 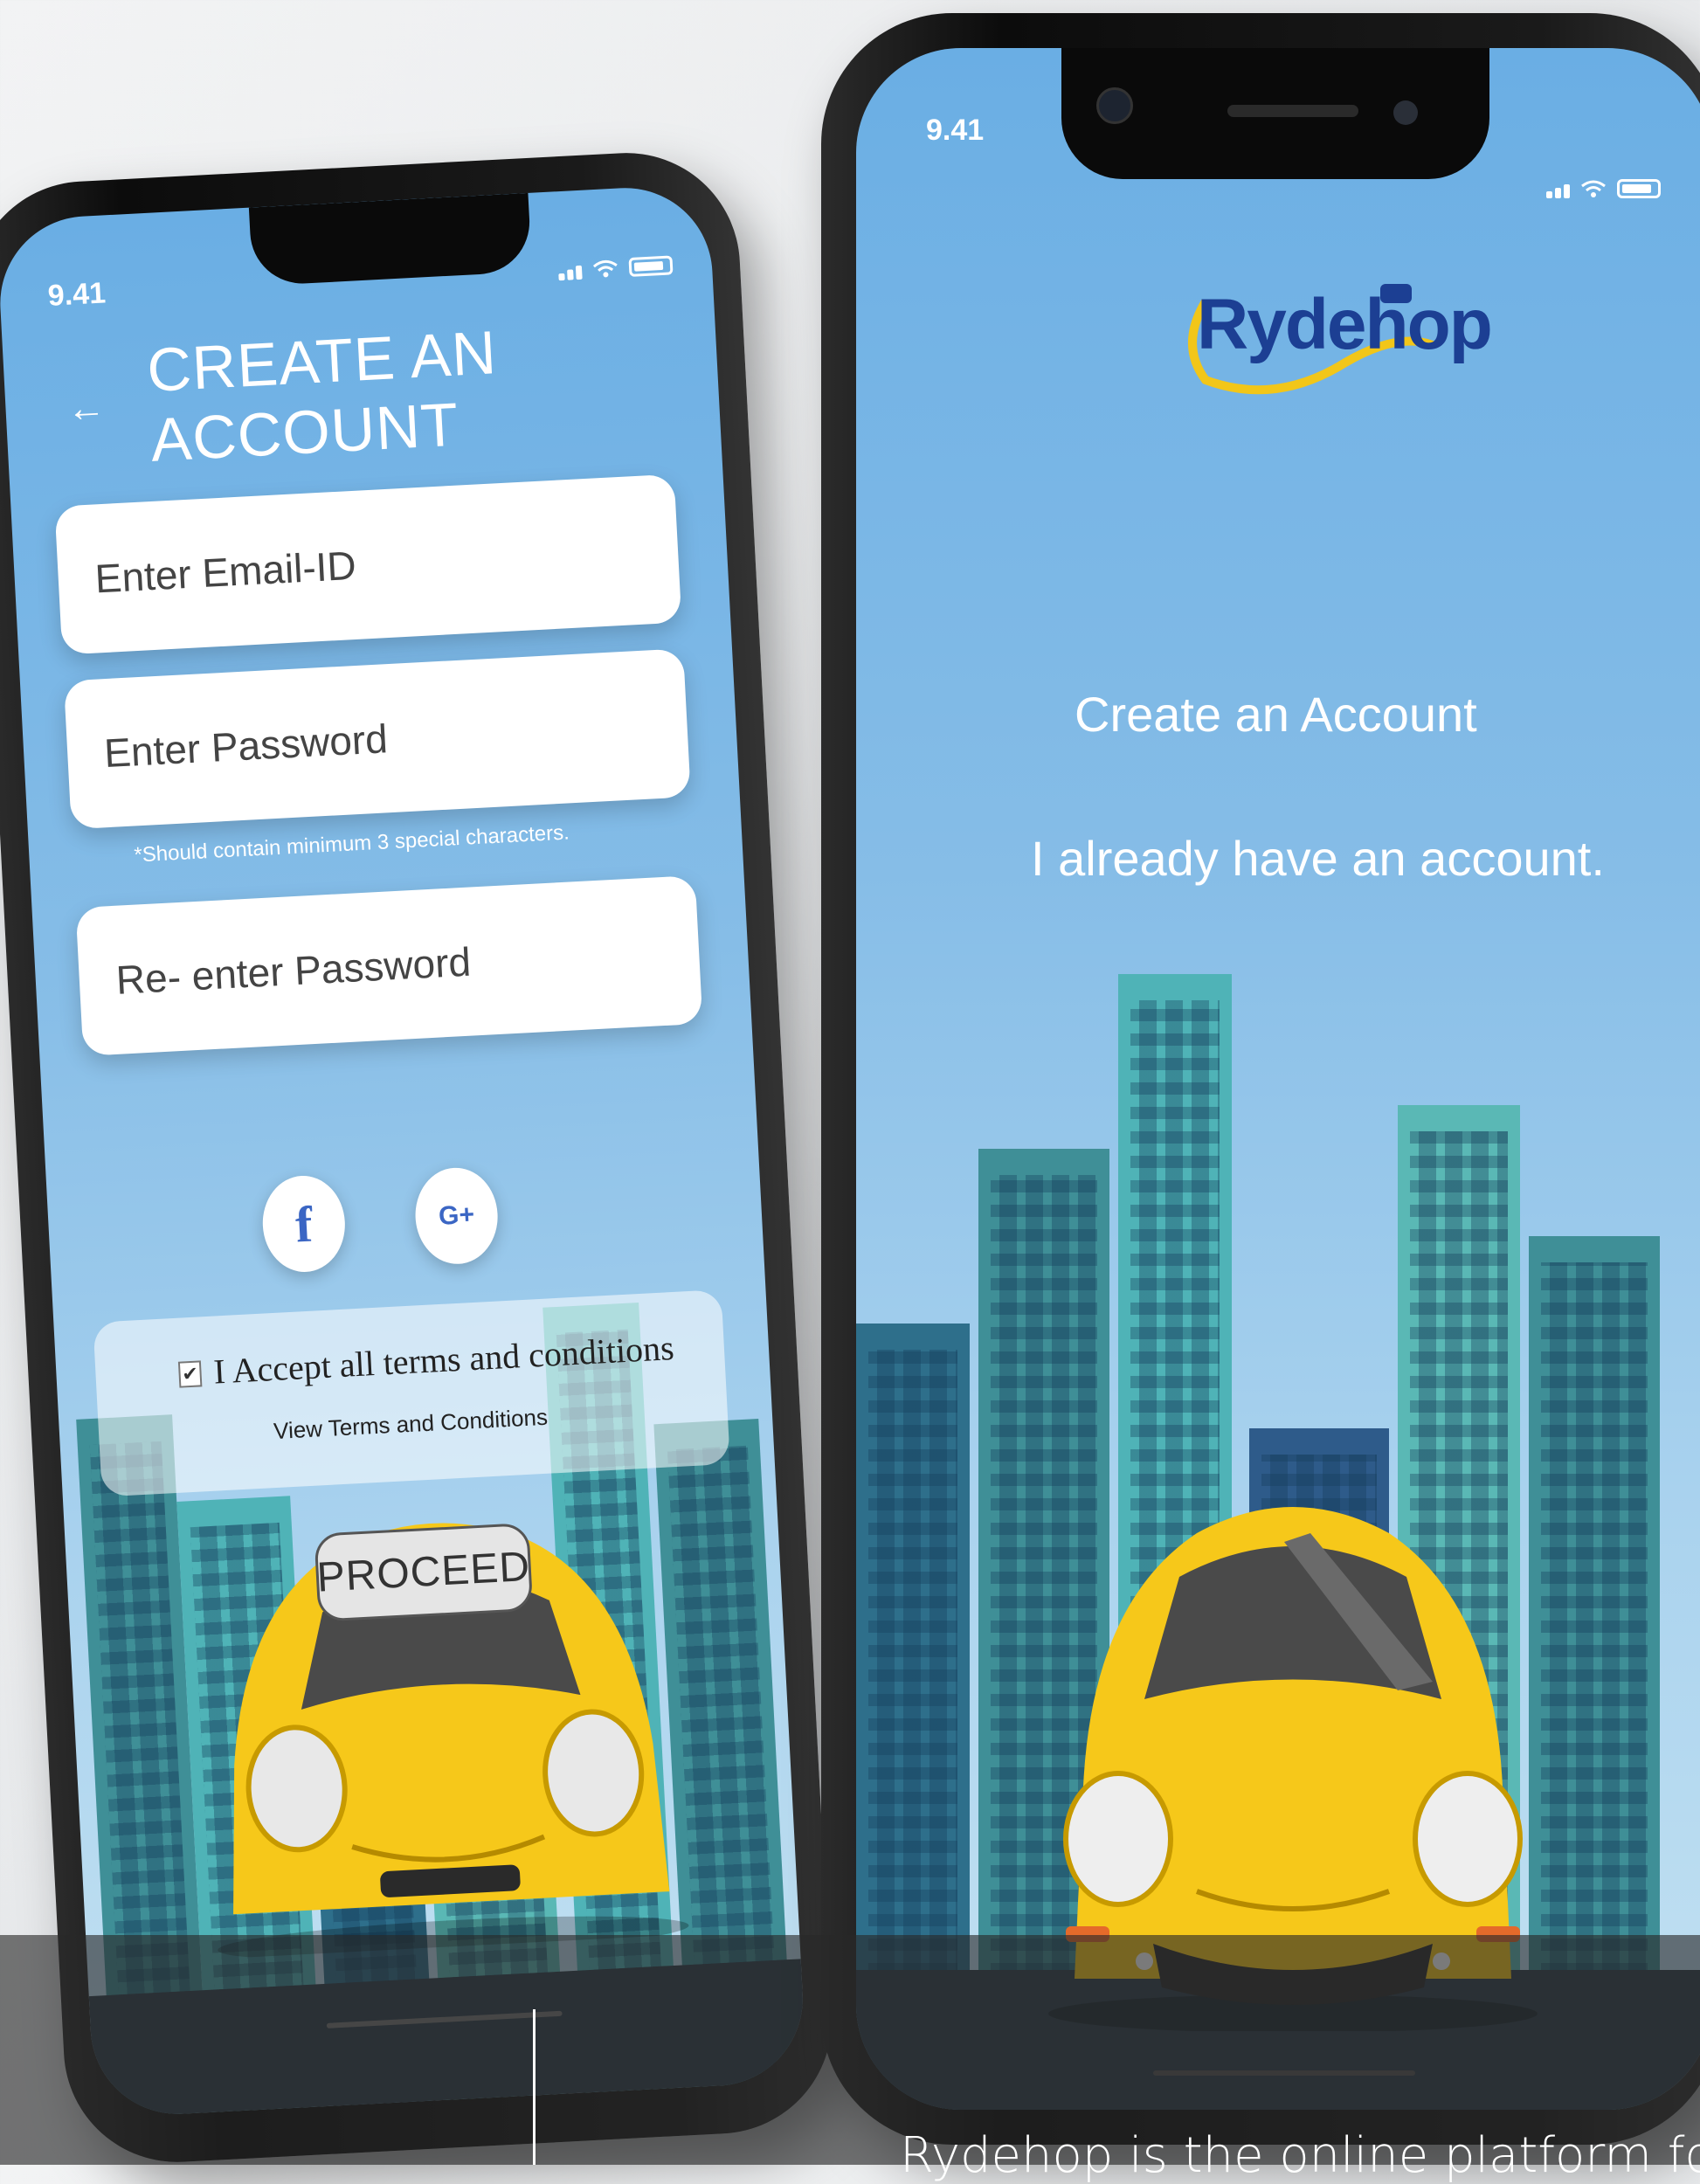 What do you see at coordinates (1318, 858) in the screenshot?
I see `login-link: I already have an account.` at bounding box center [1318, 858].